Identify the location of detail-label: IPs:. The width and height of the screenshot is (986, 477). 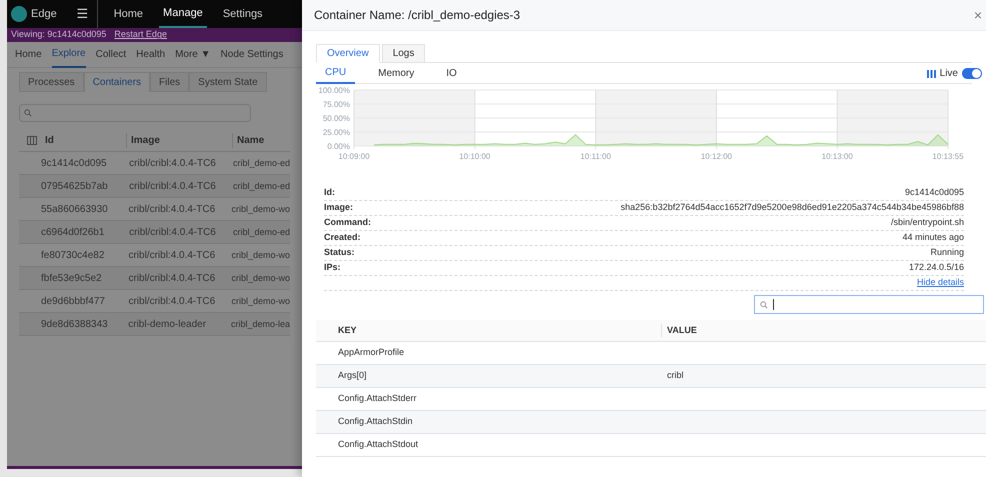
(332, 267).